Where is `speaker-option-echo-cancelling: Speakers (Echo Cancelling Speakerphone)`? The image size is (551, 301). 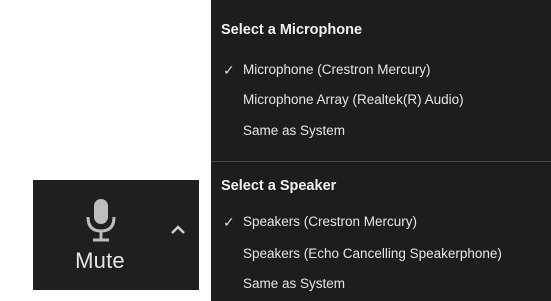
speaker-option-echo-cancelling: Speakers (Echo Cancelling Speakerphone) is located at coordinates (381, 256).